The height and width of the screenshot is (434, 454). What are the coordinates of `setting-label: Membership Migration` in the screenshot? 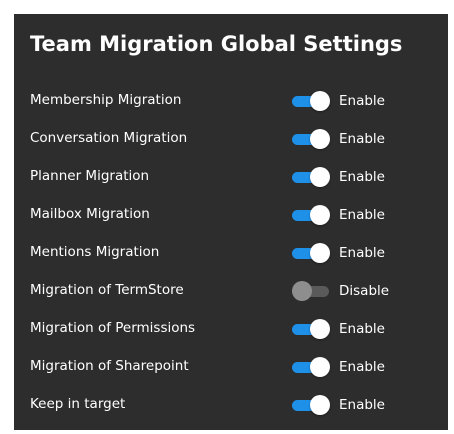 It's located at (106, 100).